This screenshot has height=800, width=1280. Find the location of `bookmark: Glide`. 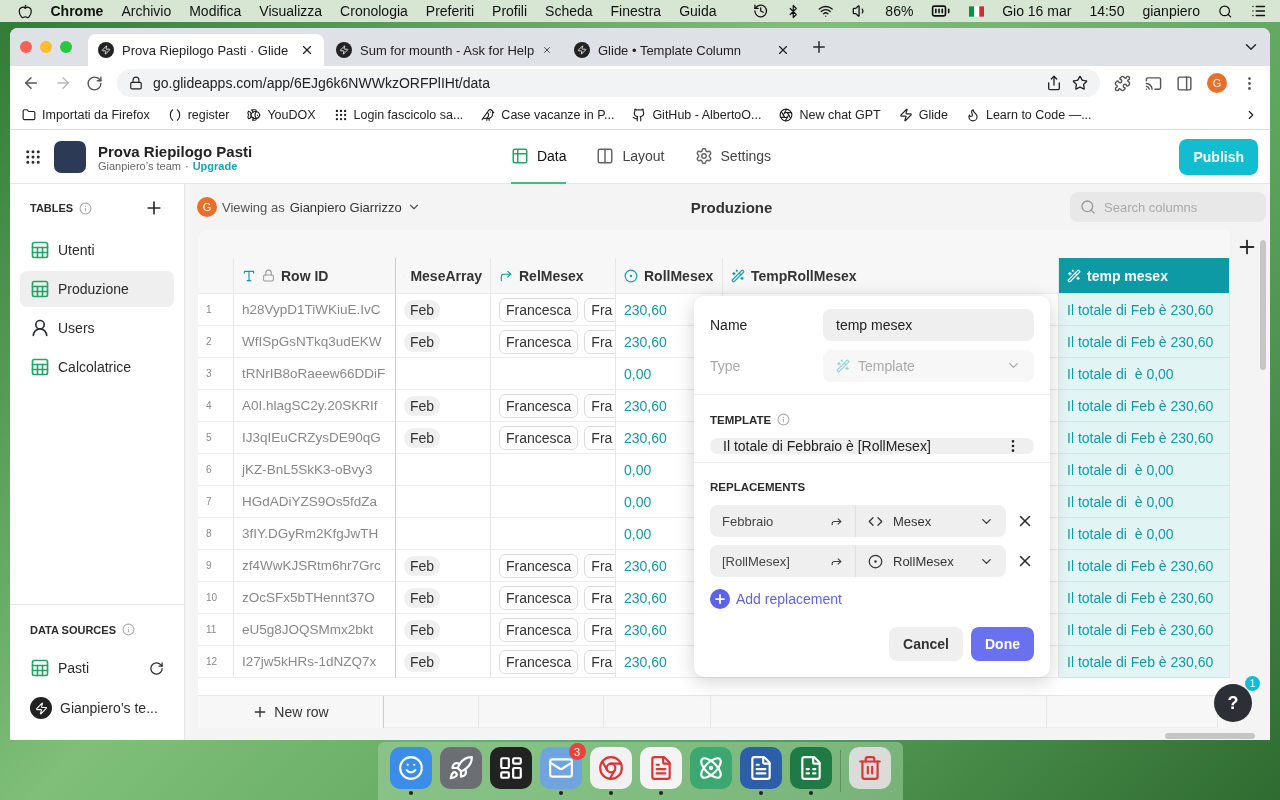

bookmark: Glide is located at coordinates (923, 114).